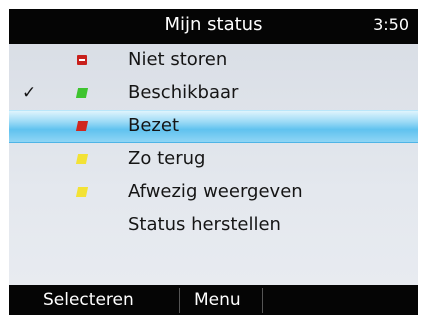 The image size is (428, 324). What do you see at coordinates (213, 126) in the screenshot?
I see `status-item-bezet: Bezet` at bounding box center [213, 126].